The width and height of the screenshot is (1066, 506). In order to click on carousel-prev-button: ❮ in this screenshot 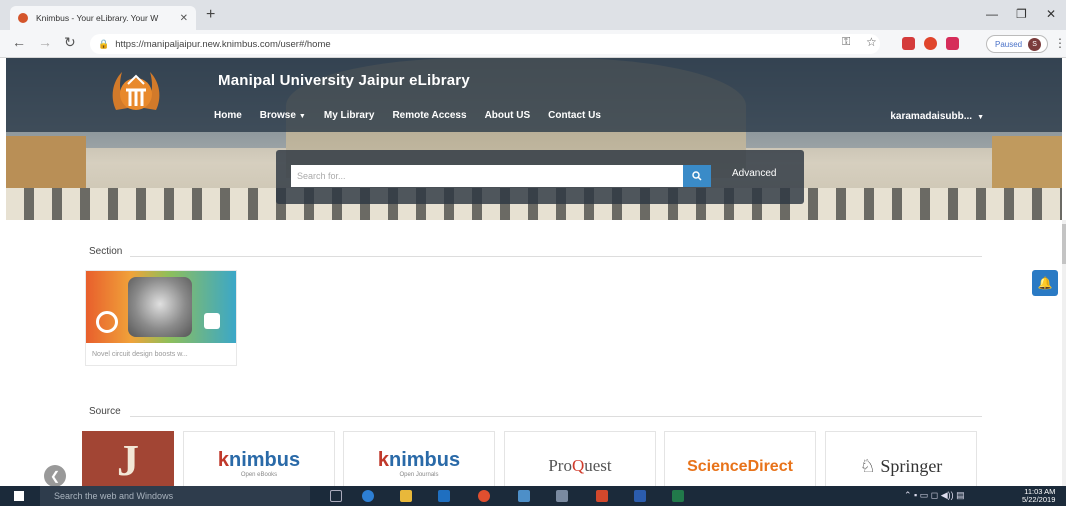, I will do `click(55, 476)`.